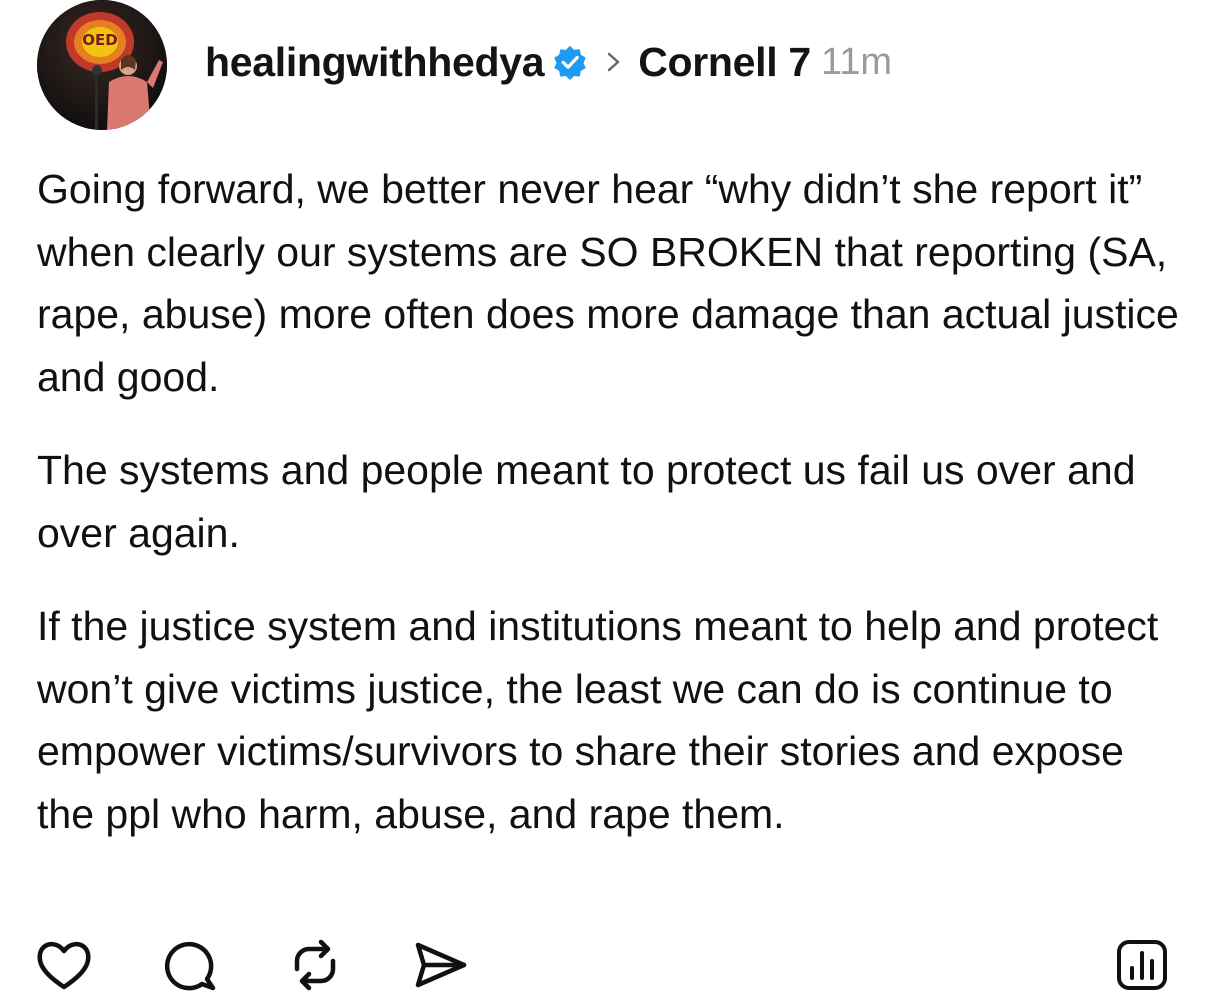 The width and height of the screenshot is (1206, 1006). Describe the element at coordinates (724, 62) in the screenshot. I see `community-name: Cornell 7` at that location.